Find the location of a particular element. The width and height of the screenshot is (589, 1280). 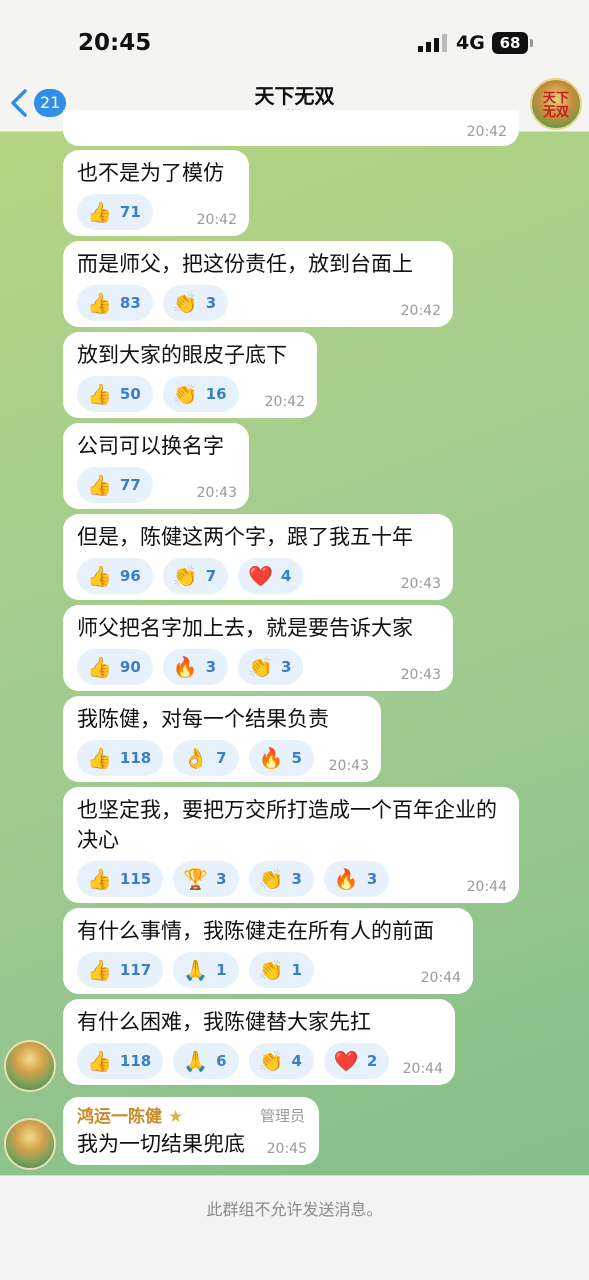

reaction-ok-hand: 👌 7 is located at coordinates (206, 758).